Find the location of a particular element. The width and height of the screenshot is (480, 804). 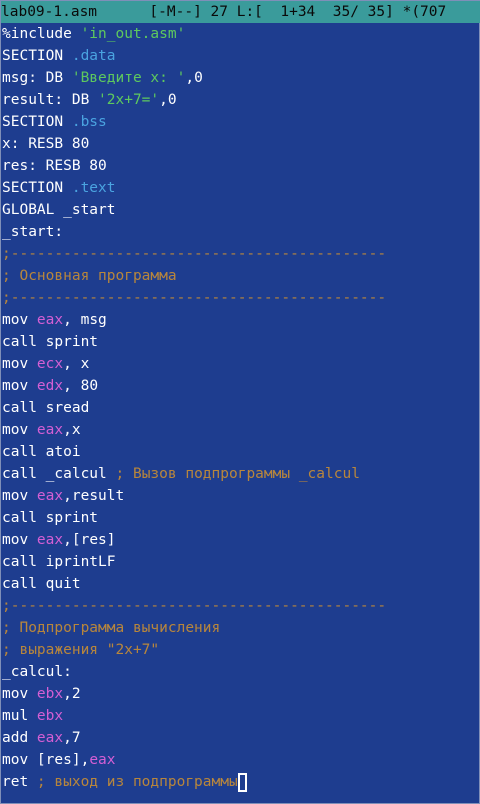

code-token: x: RESB 80 is located at coordinates (46, 144).